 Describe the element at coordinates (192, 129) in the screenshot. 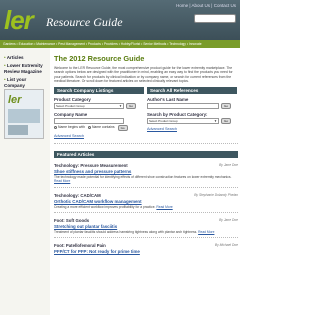

I see `refs-advanced-search-link: Advanced Search` at that location.